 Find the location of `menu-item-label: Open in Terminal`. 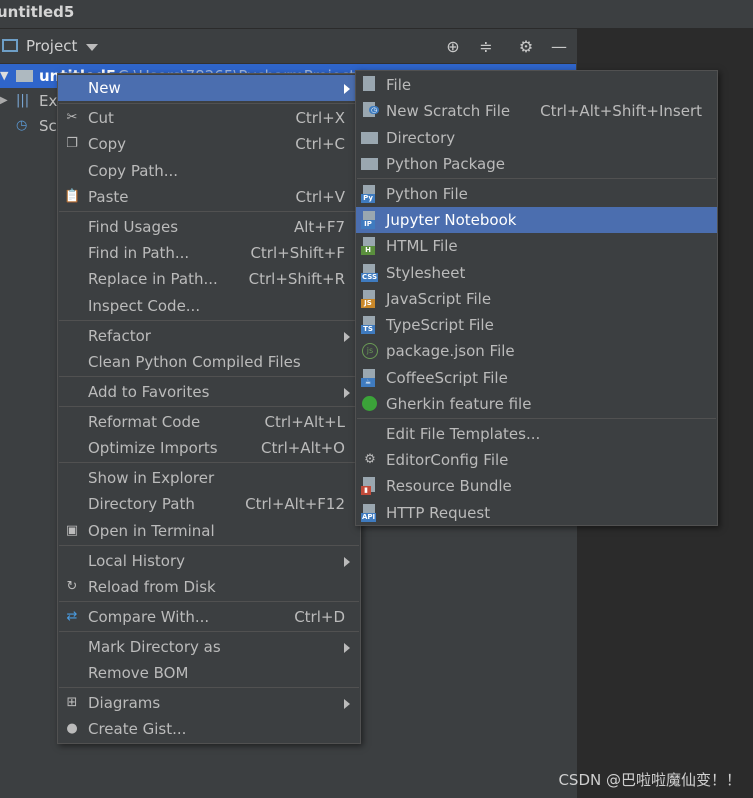

menu-item-label: Open in Terminal is located at coordinates (151, 531).